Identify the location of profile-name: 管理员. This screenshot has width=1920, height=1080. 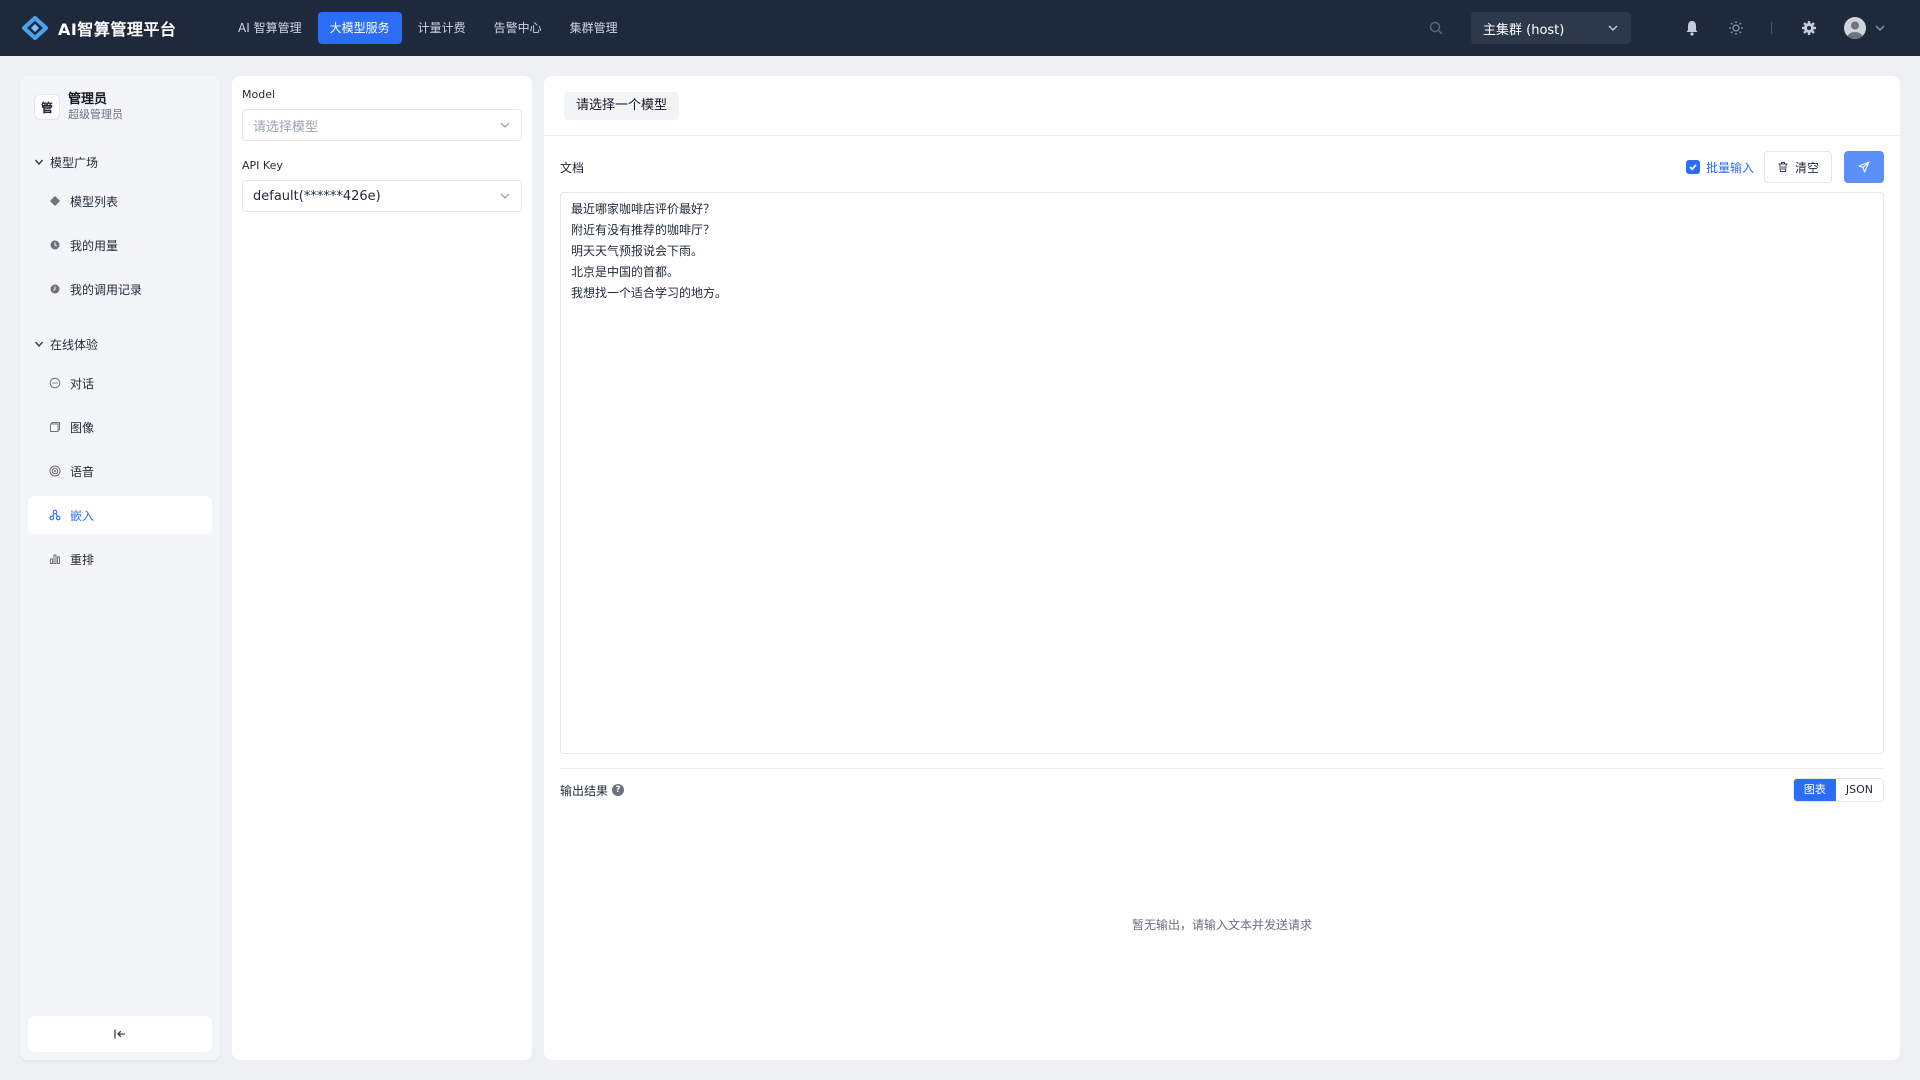
(88, 99).